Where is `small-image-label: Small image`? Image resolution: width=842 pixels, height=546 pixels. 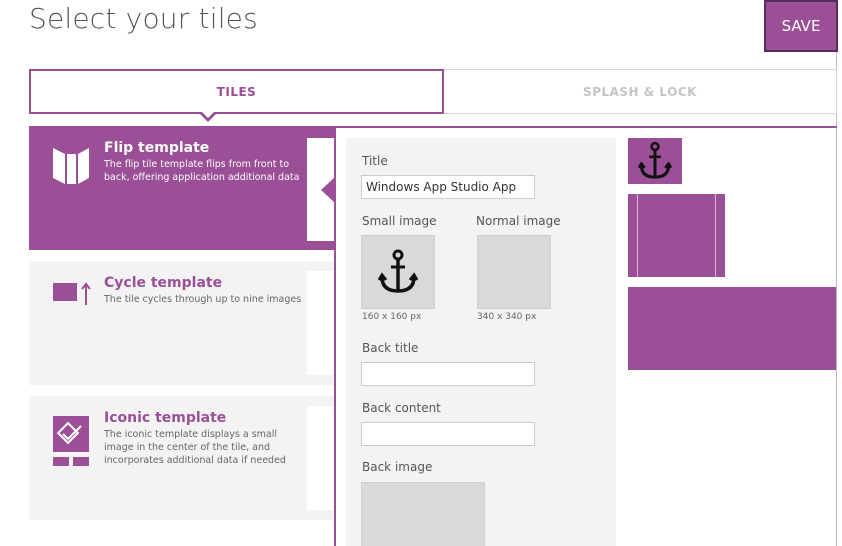 small-image-label: Small image is located at coordinates (399, 221).